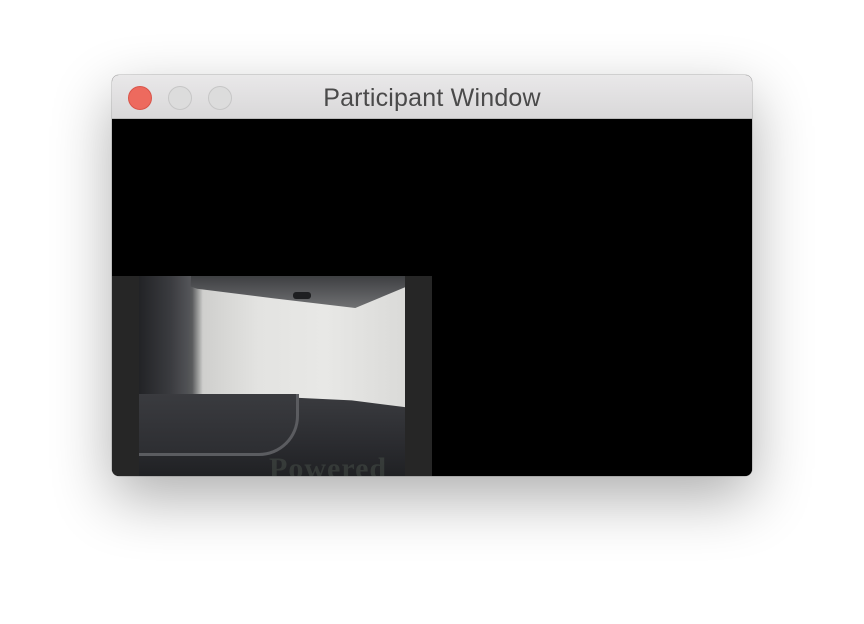  What do you see at coordinates (219, 425) in the screenshot?
I see `camera-feed-device-edge` at bounding box center [219, 425].